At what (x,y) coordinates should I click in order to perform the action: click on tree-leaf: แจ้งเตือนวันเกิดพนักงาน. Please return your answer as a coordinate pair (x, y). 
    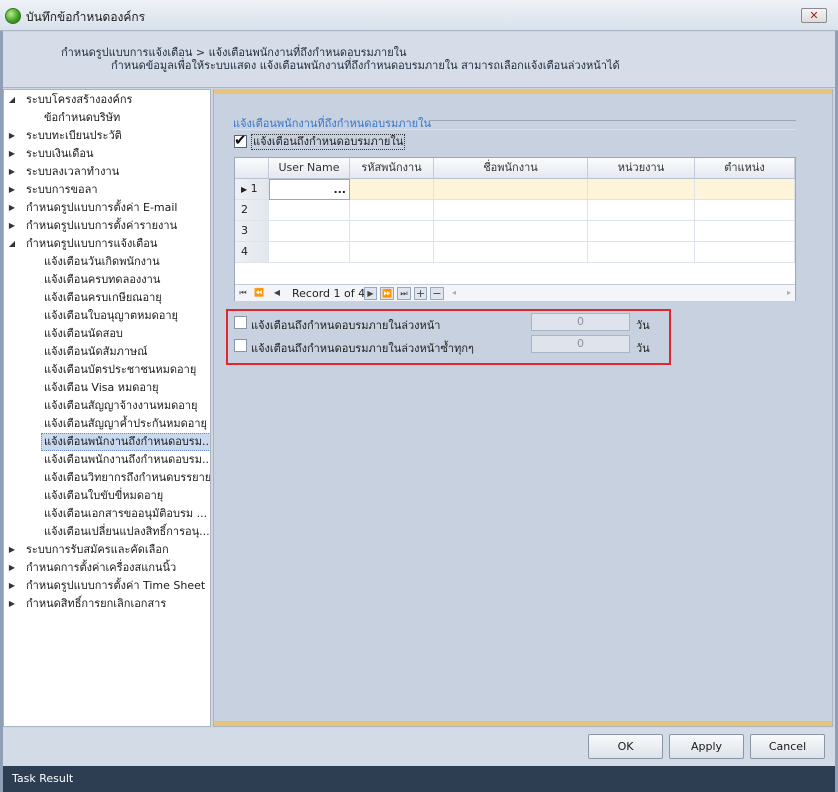
    Looking at the image, I should click on (107, 262).